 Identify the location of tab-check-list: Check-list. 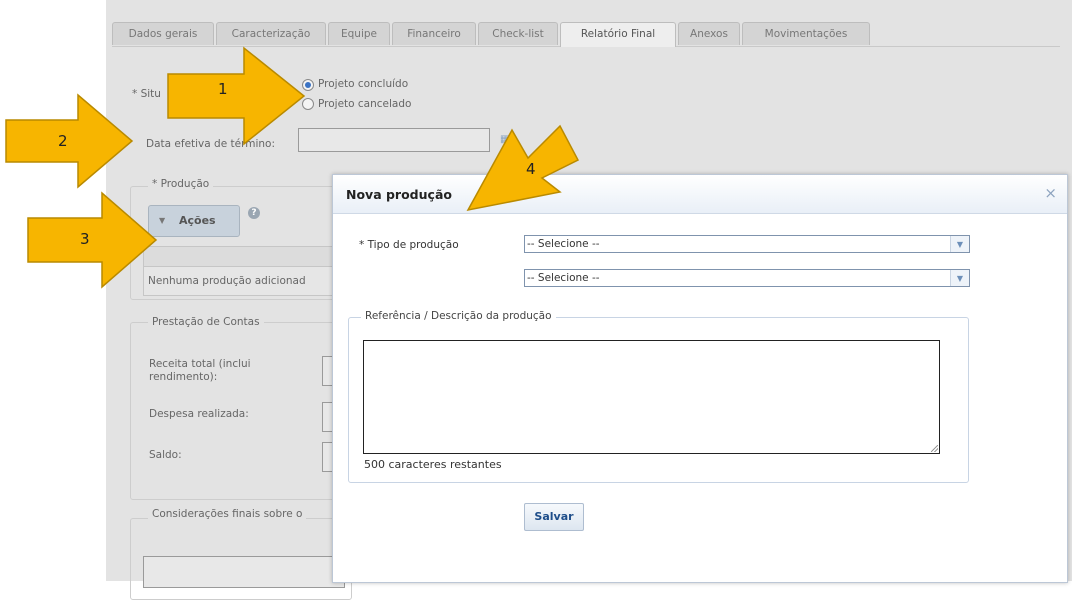
(518, 33).